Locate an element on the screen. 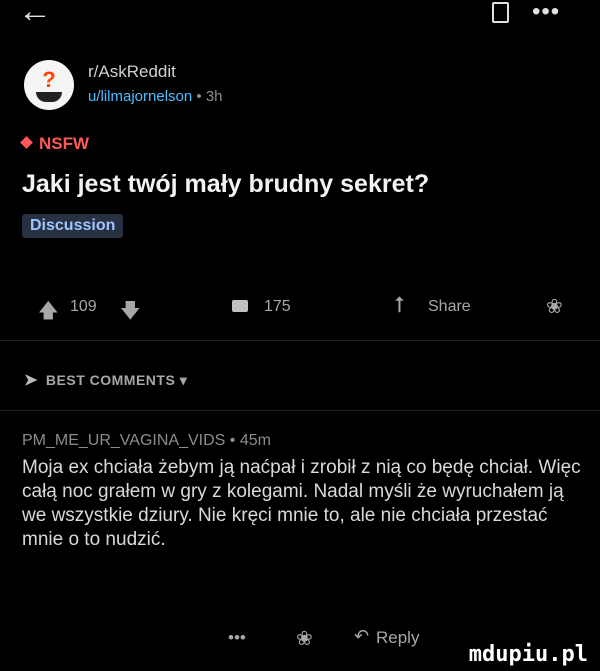  back-arrow-icon: ← is located at coordinates (35, 14).